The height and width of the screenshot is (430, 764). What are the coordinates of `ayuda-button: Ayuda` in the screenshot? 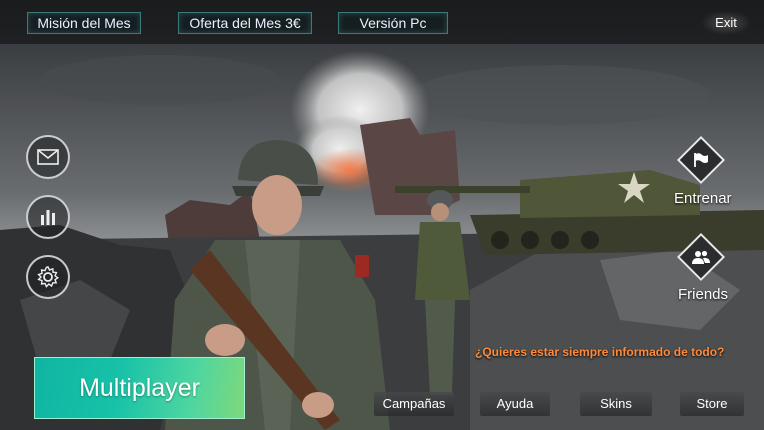 It's located at (515, 404).